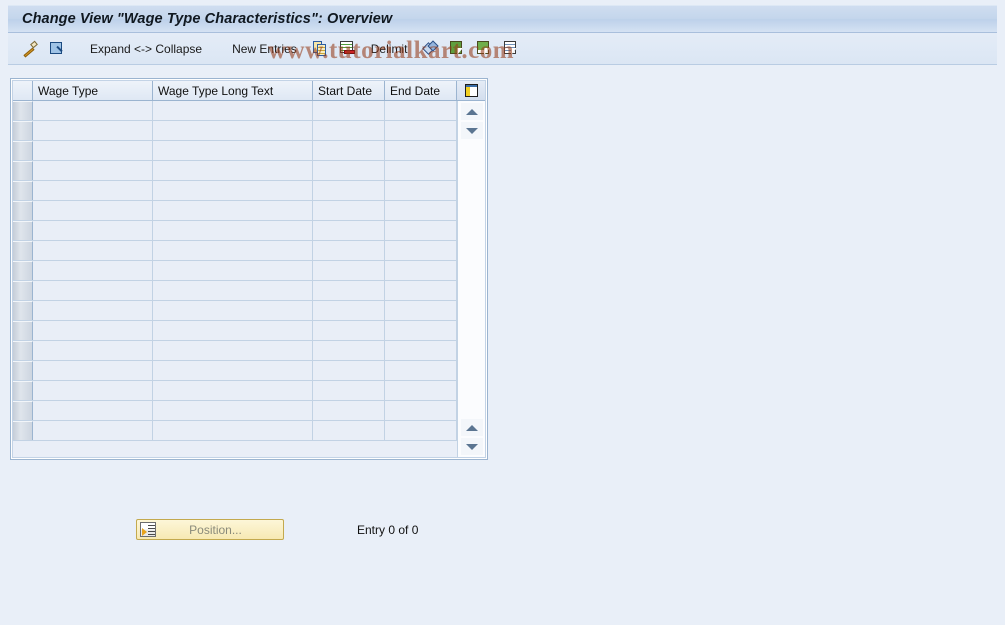 The image size is (1005, 625). What do you see at coordinates (472, 130) in the screenshot?
I see `scroll-page-down-button` at bounding box center [472, 130].